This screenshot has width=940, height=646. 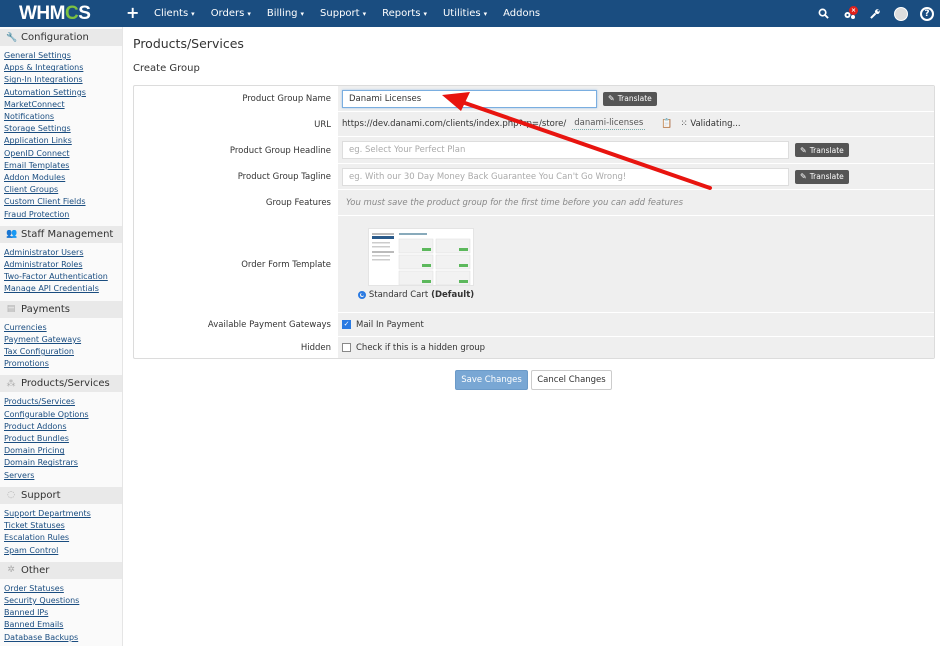 I want to click on support-icon: ◌, so click(x=11, y=495).